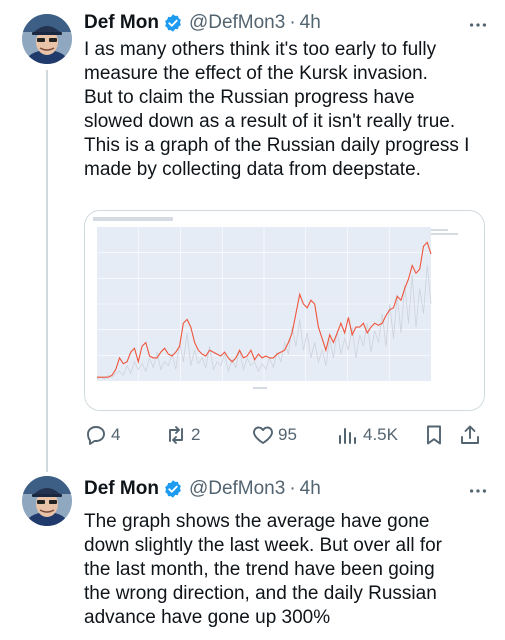  Describe the element at coordinates (96, 435) in the screenshot. I see `reply-icon` at that location.